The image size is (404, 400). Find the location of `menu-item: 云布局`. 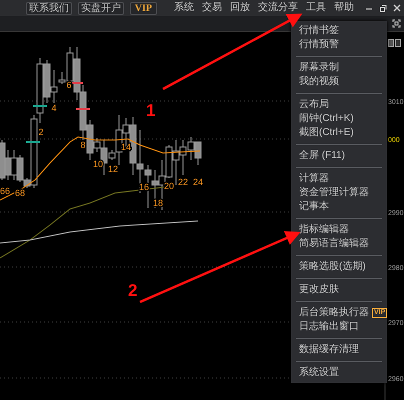

menu-item: 云布局 is located at coordinates (314, 105).